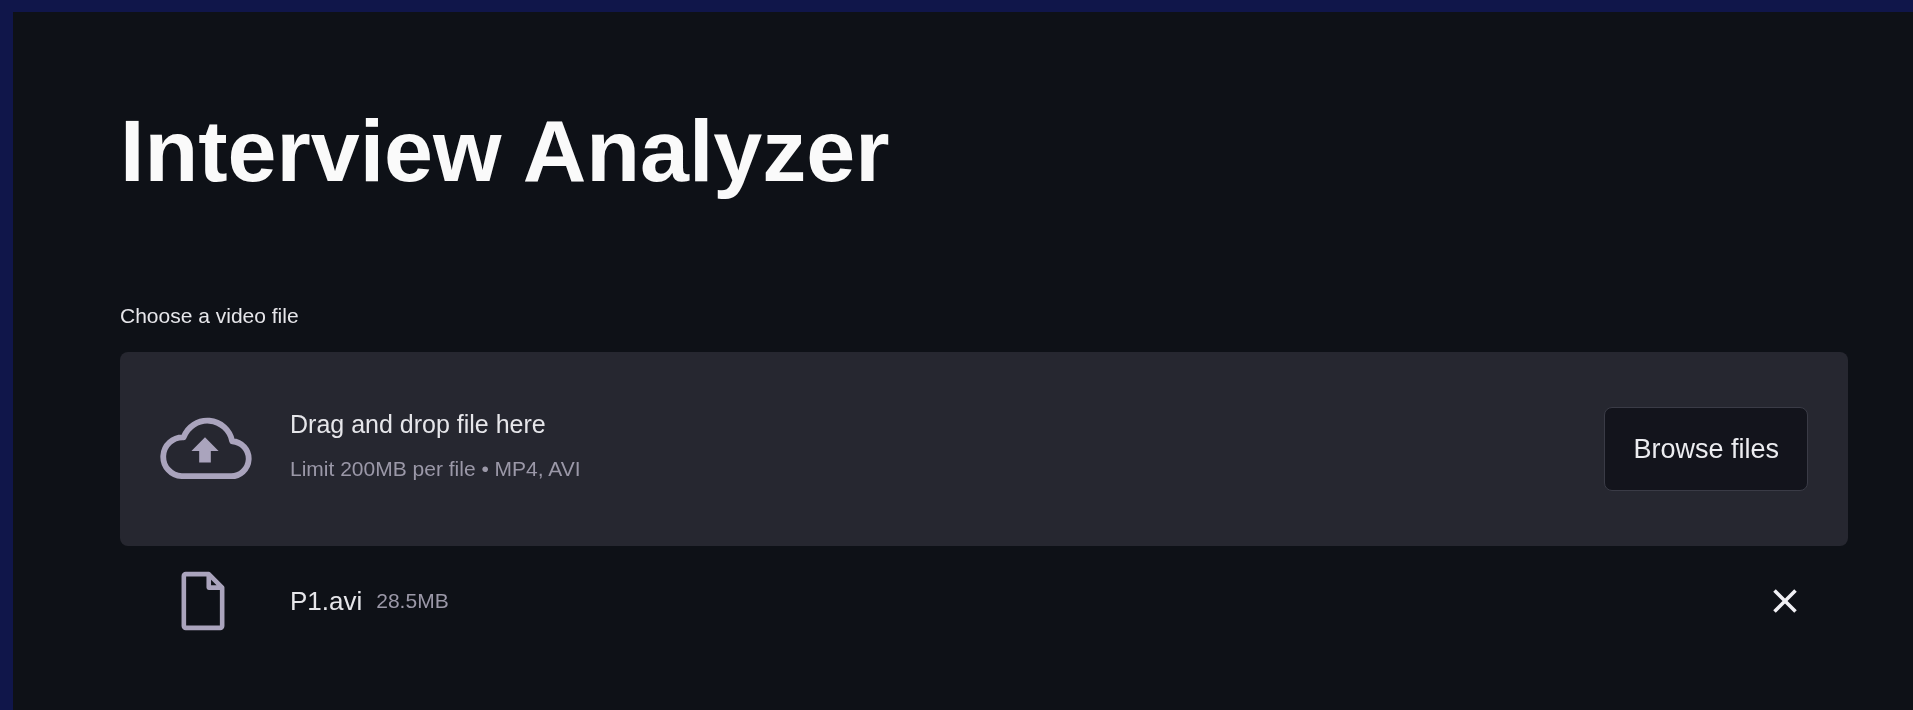 This screenshot has height=710, width=1913. Describe the element at coordinates (205, 449) in the screenshot. I see `cloud-upload-icon` at that location.